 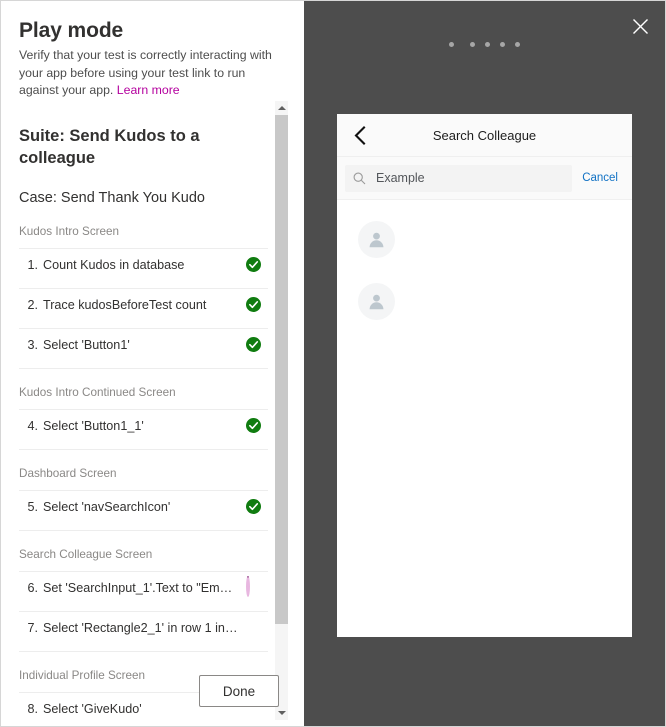 What do you see at coordinates (32, 708) in the screenshot?
I see `step-number: 8.` at bounding box center [32, 708].